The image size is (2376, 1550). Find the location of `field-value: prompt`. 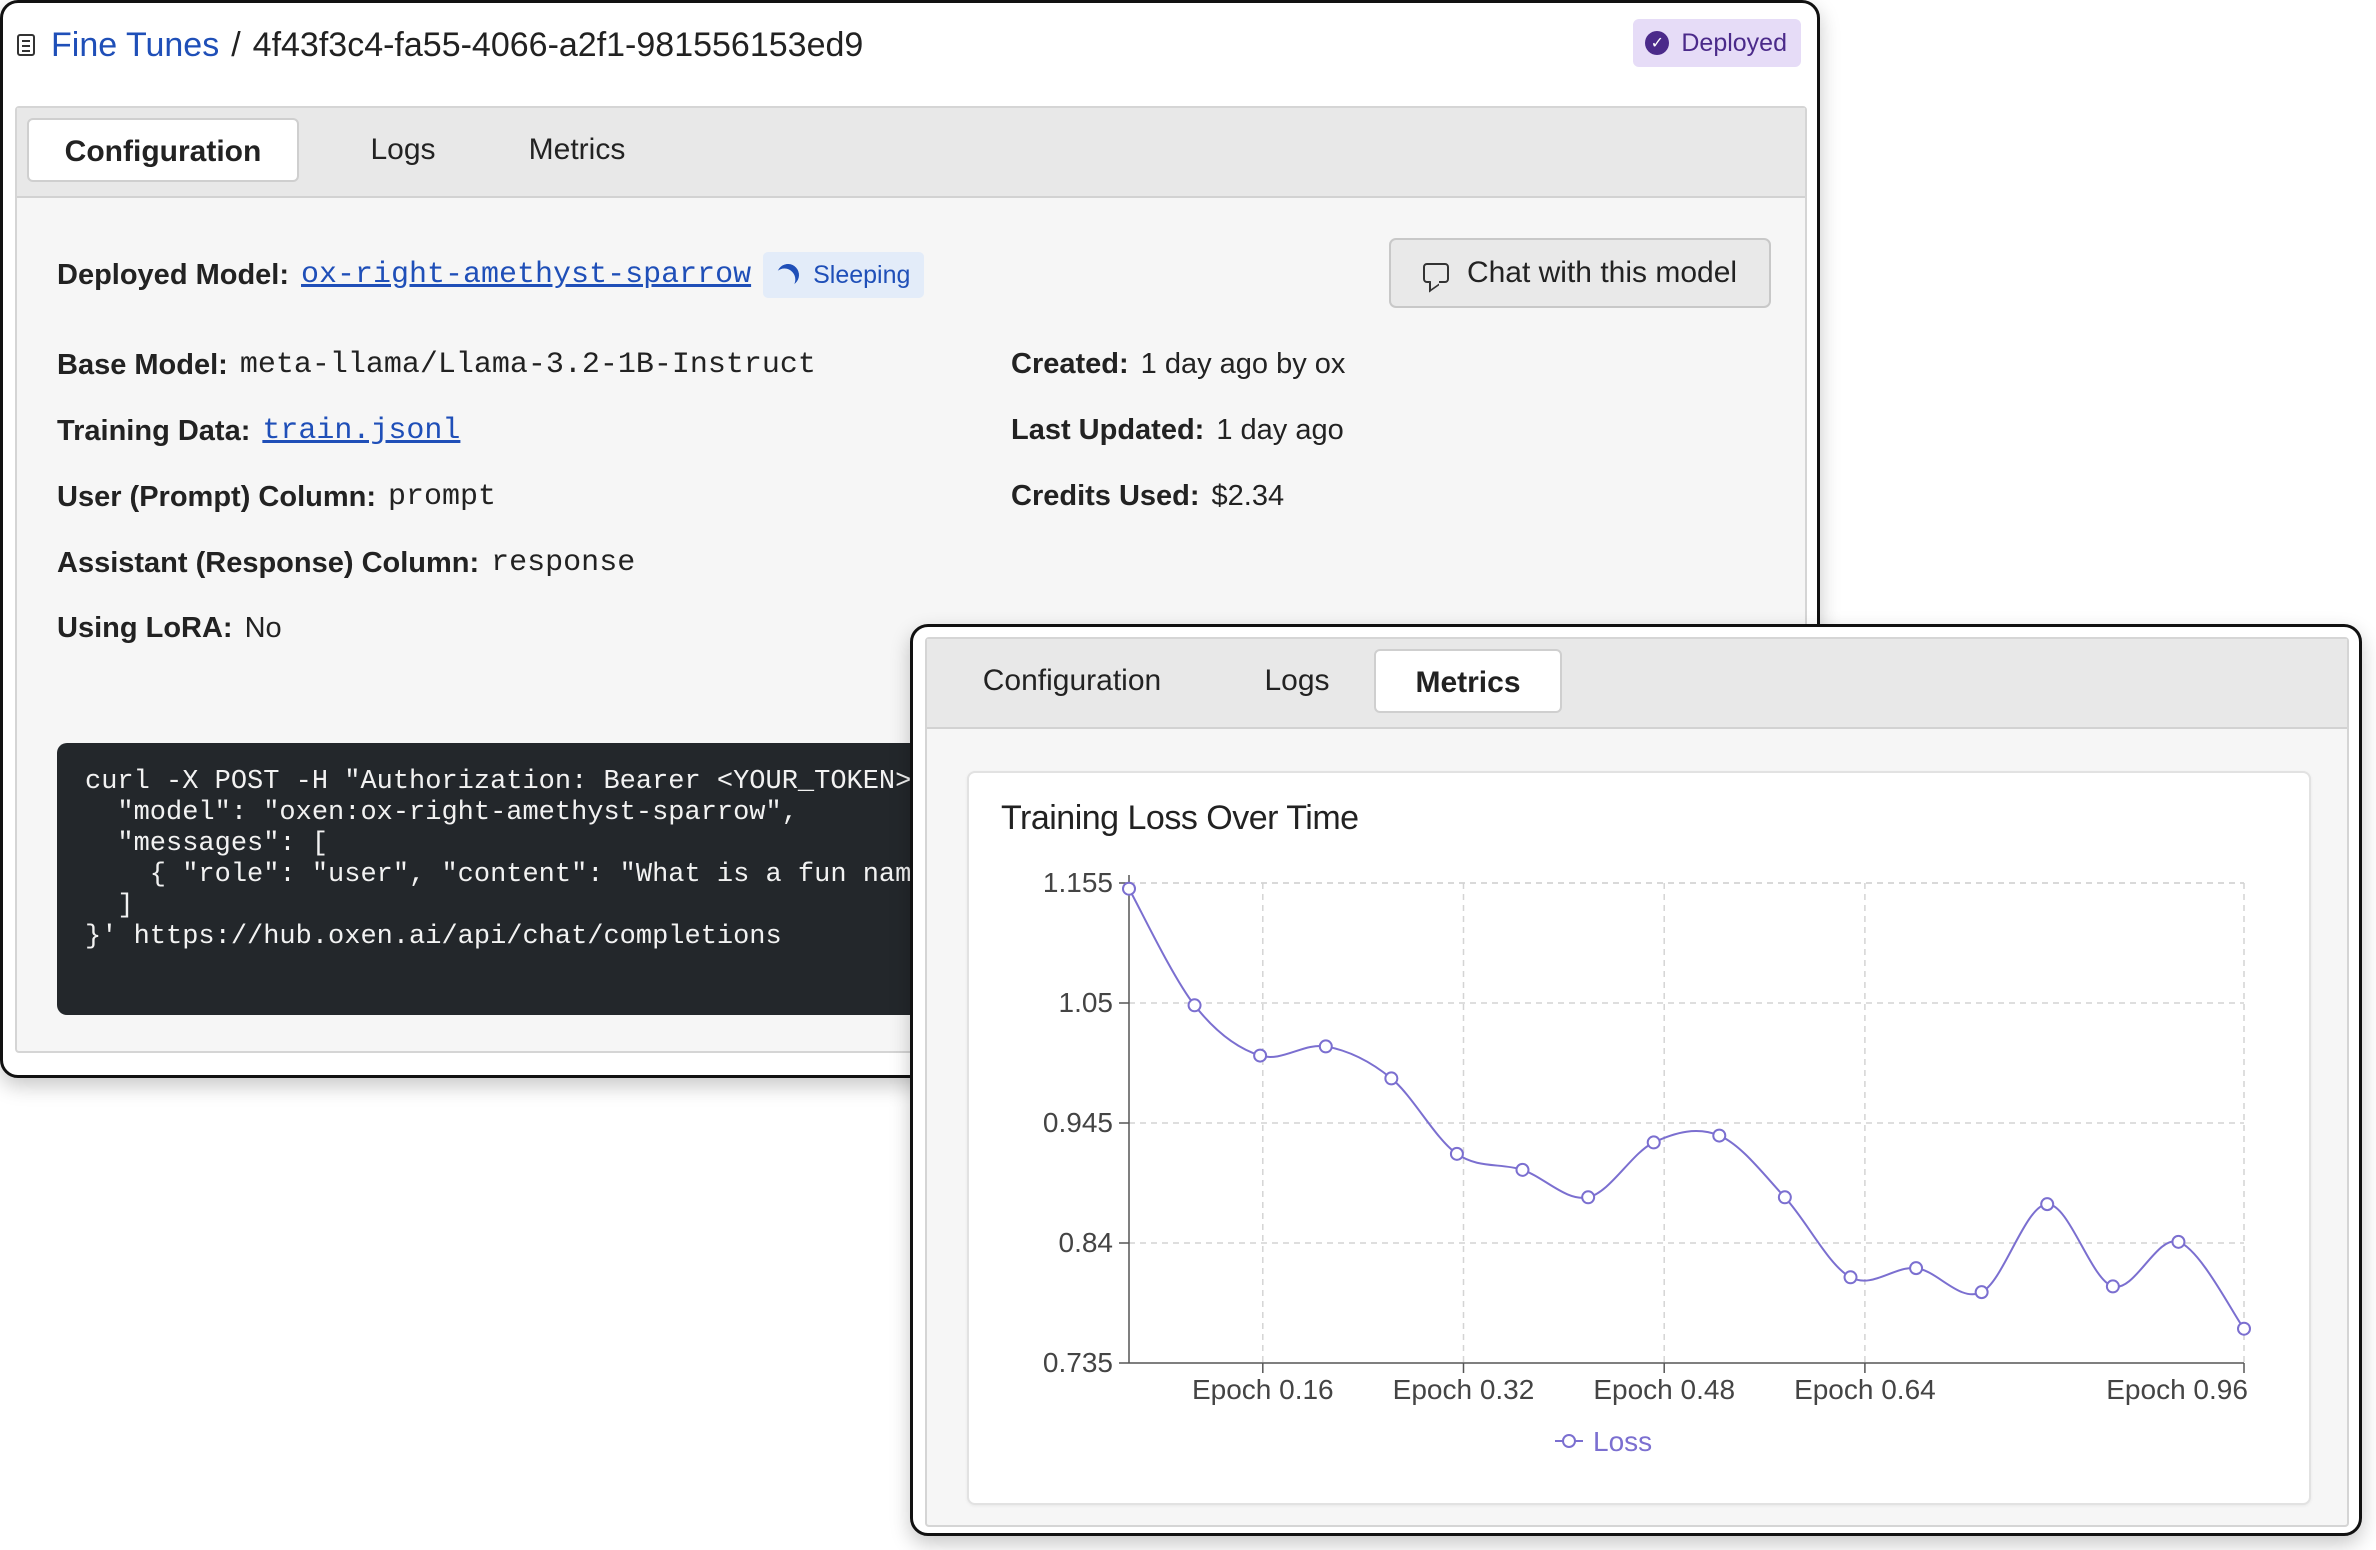

field-value: prompt is located at coordinates (442, 497).